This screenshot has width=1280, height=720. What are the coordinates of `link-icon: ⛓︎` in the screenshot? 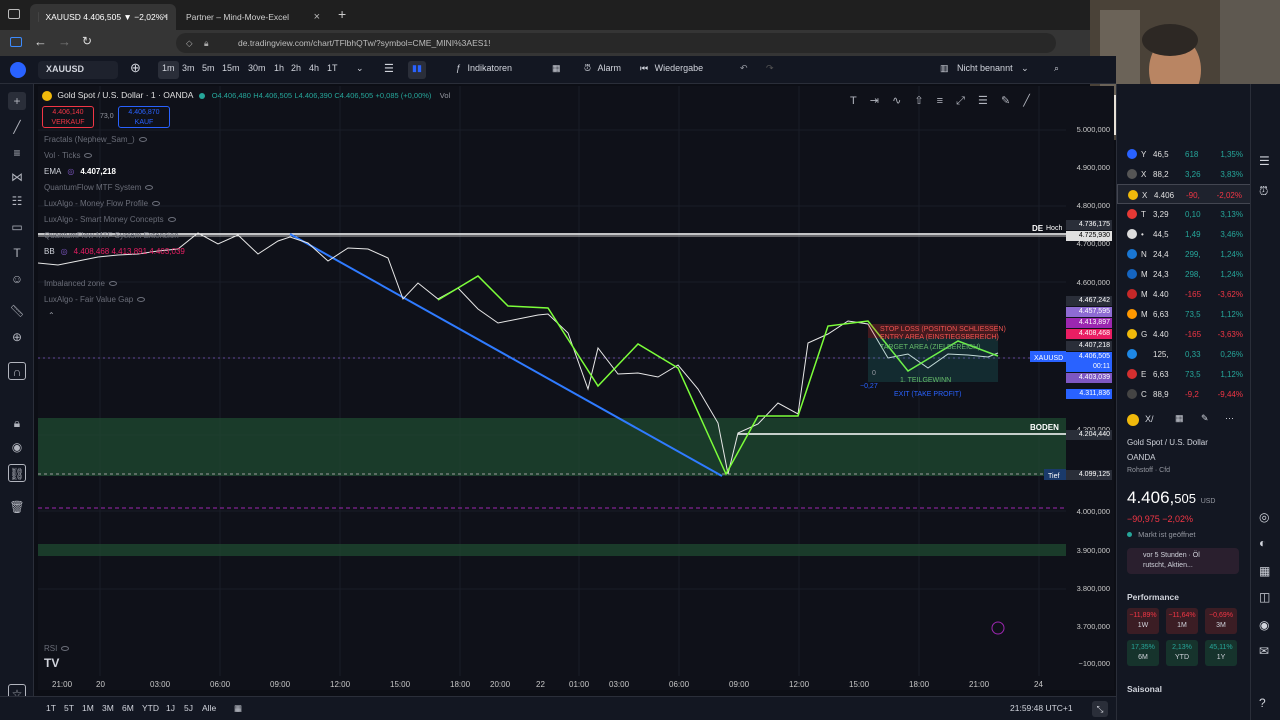 It's located at (17, 473).